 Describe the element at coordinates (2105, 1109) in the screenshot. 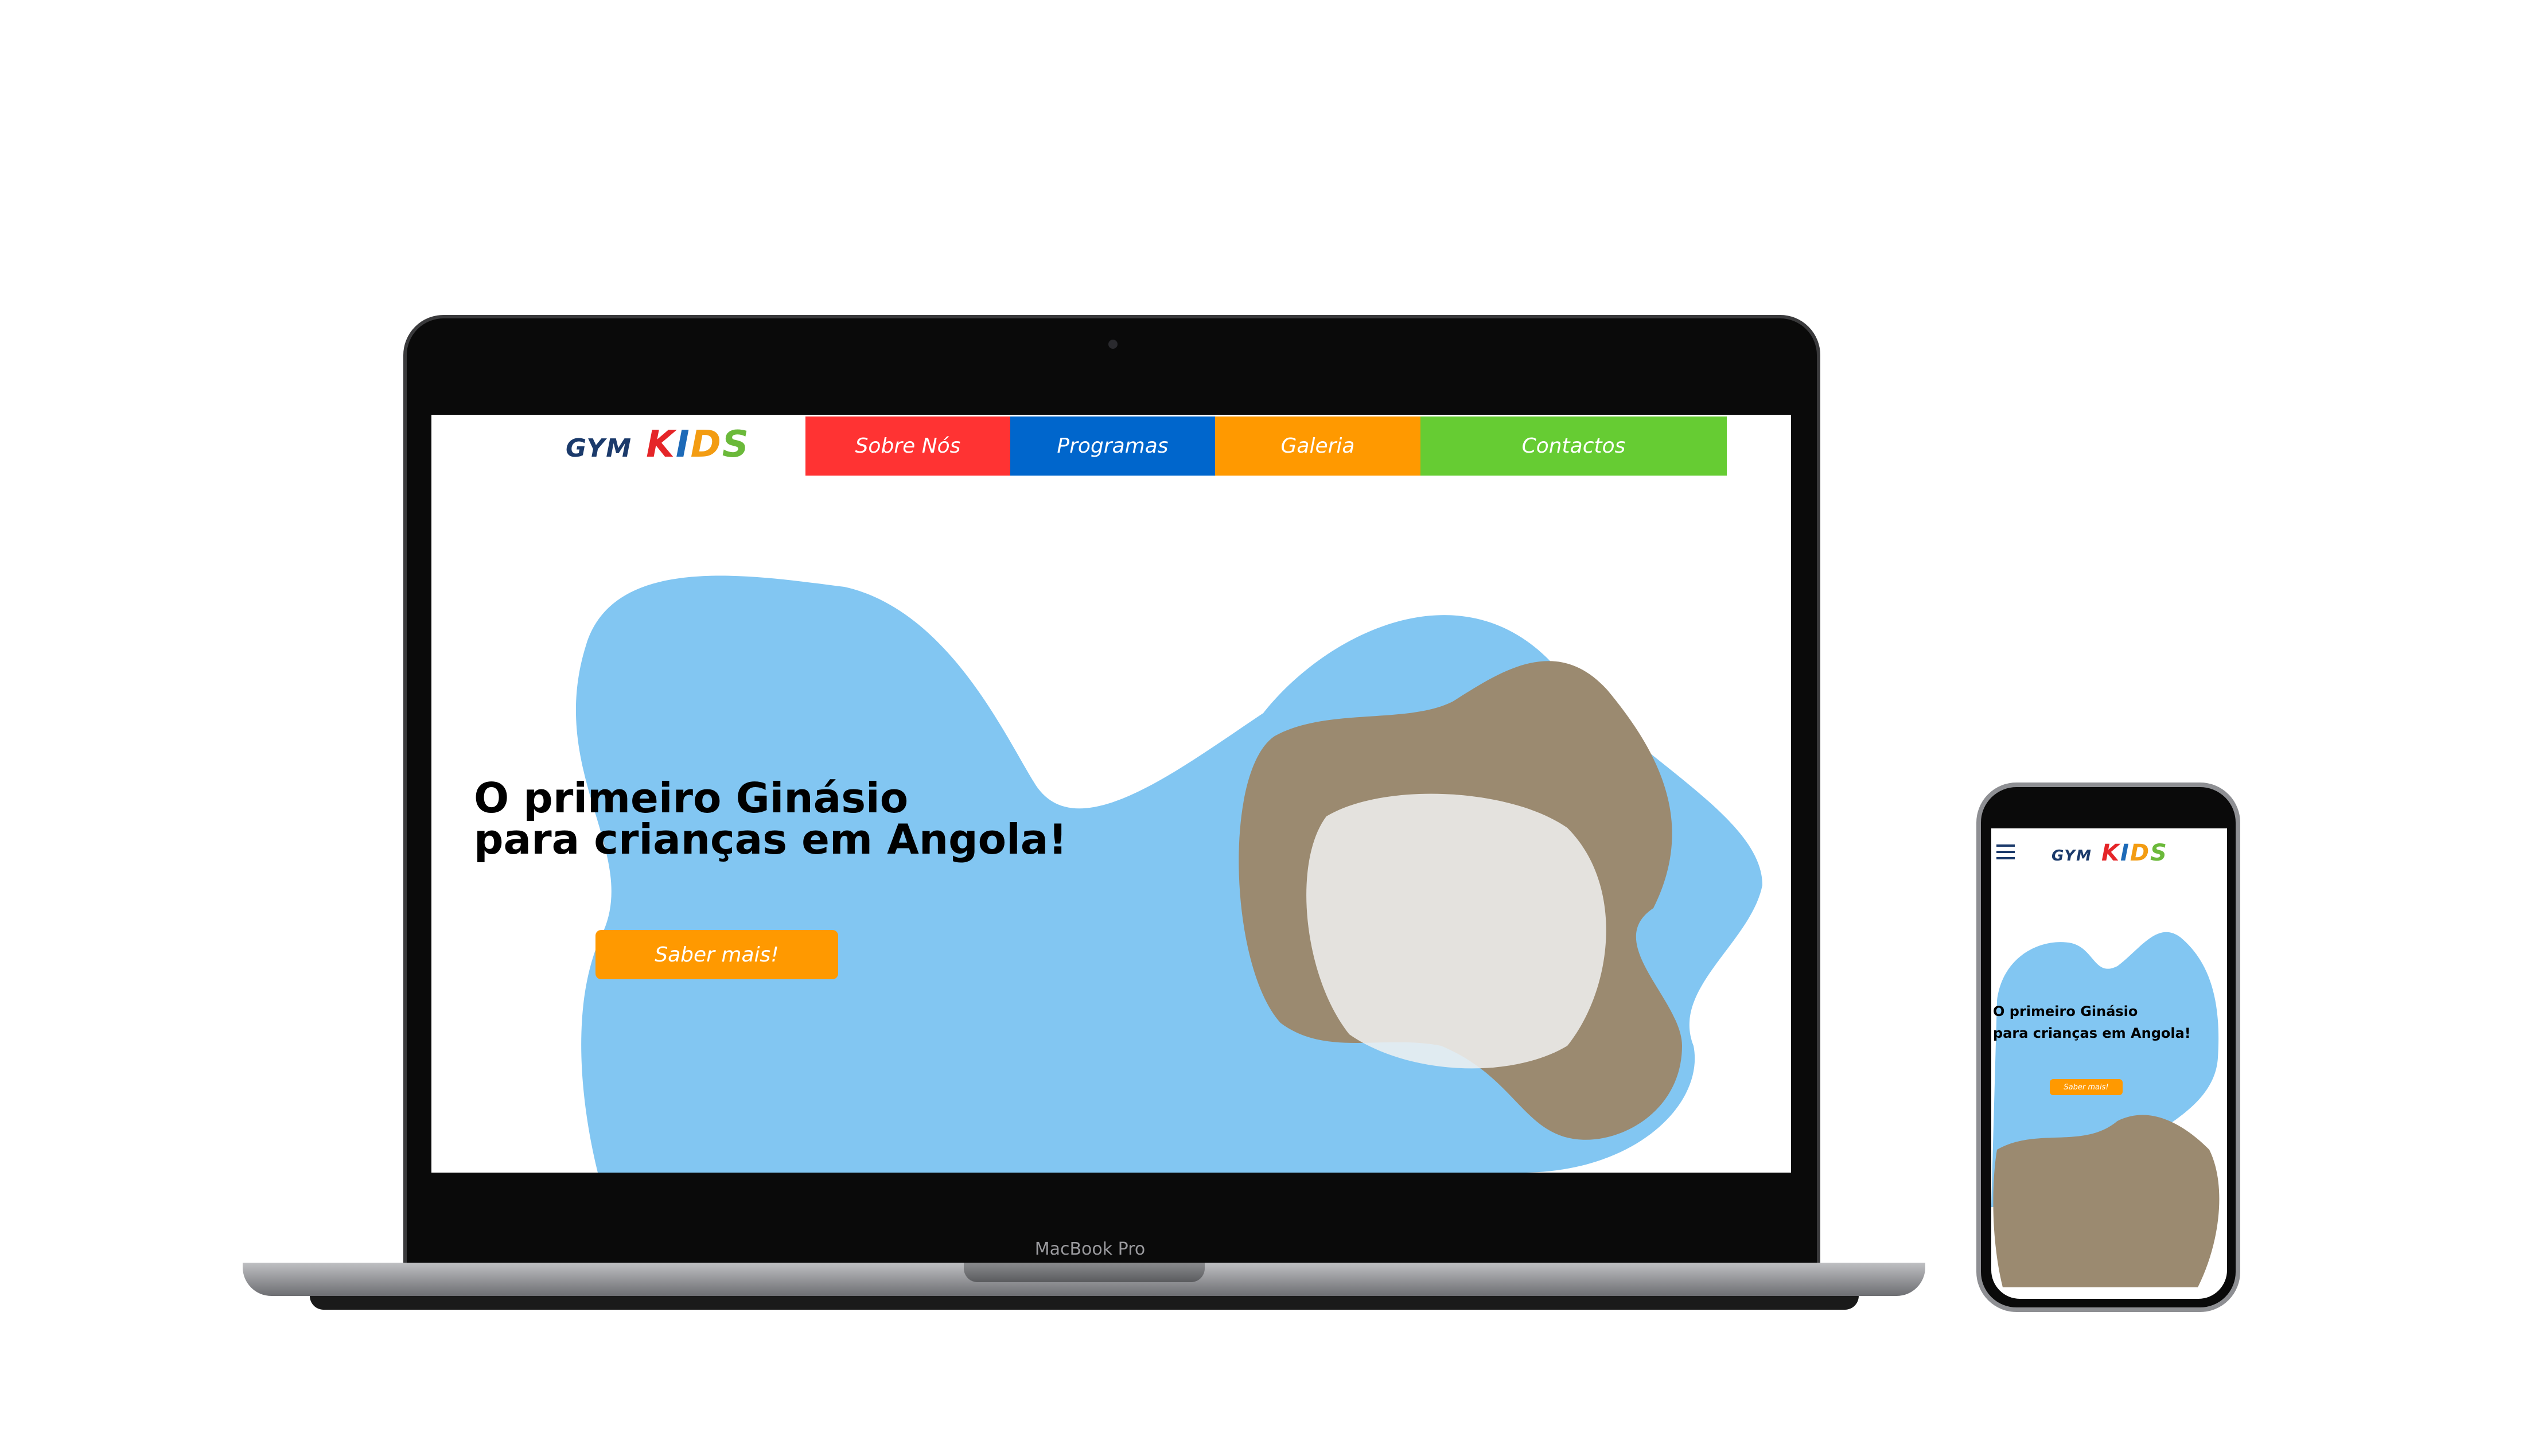

I see `phone-hero-blob` at that location.